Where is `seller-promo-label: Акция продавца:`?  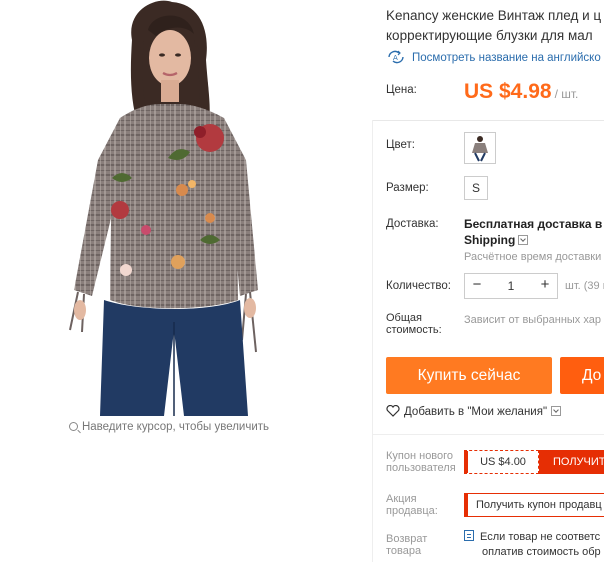 seller-promo-label: Акция продавца: is located at coordinates (423, 505).